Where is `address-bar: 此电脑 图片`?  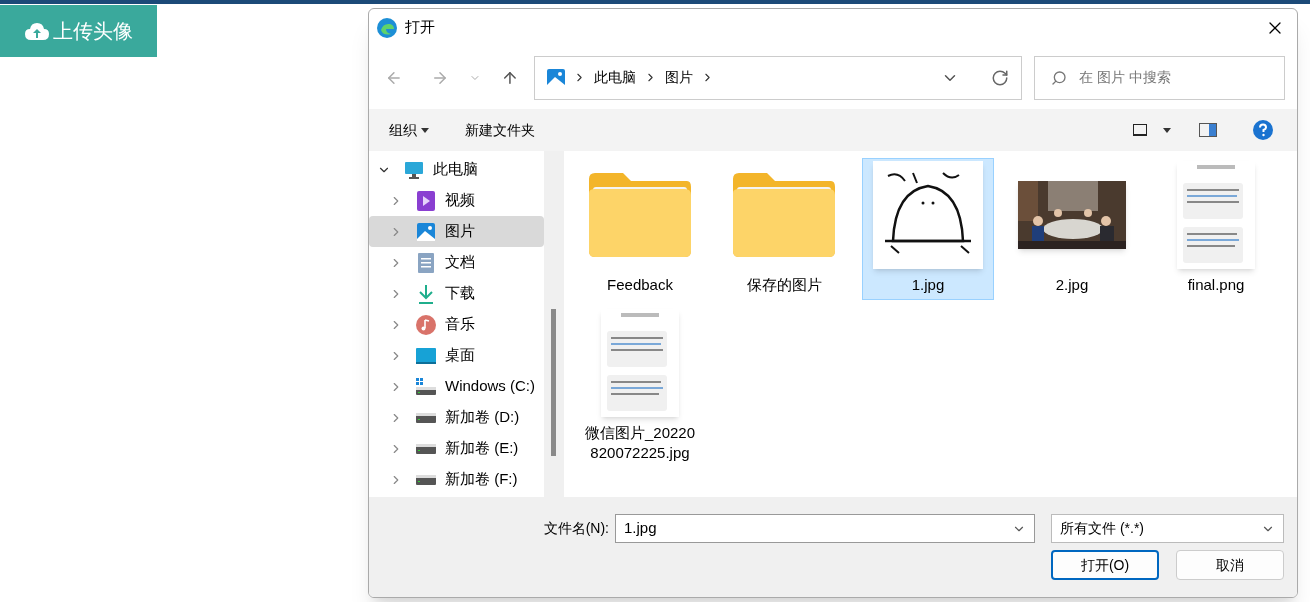 address-bar: 此电脑 图片 is located at coordinates (778, 77).